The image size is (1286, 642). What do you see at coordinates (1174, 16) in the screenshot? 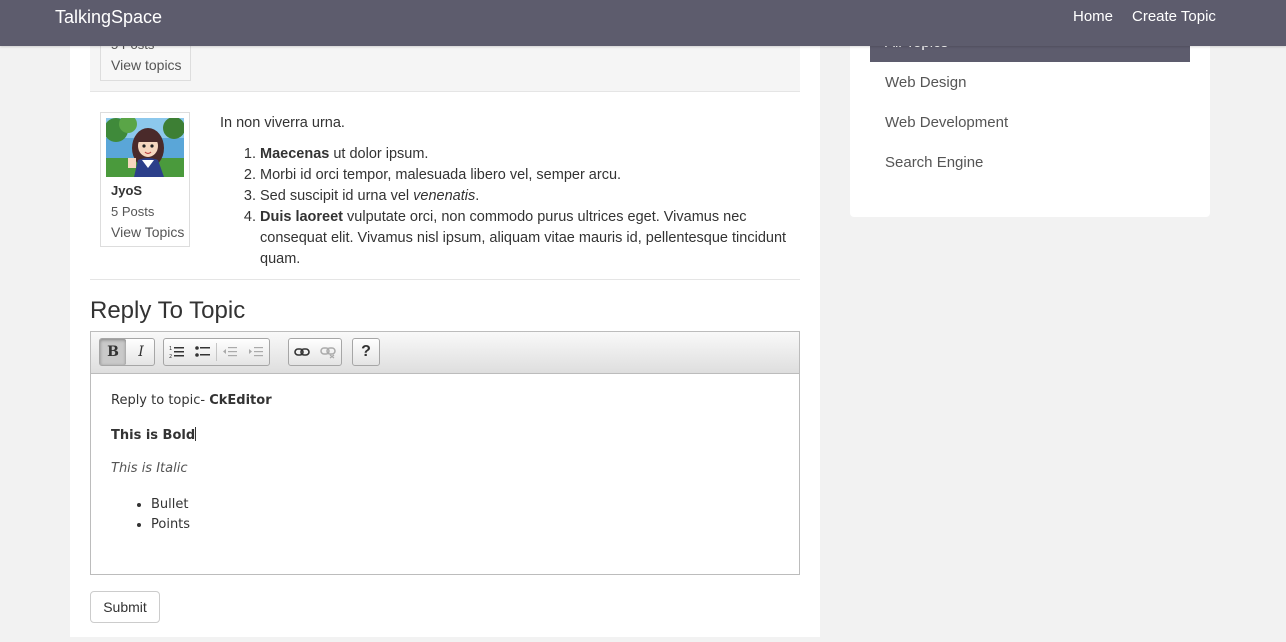
I see `nav-create-topic-link: Create Topic` at bounding box center [1174, 16].